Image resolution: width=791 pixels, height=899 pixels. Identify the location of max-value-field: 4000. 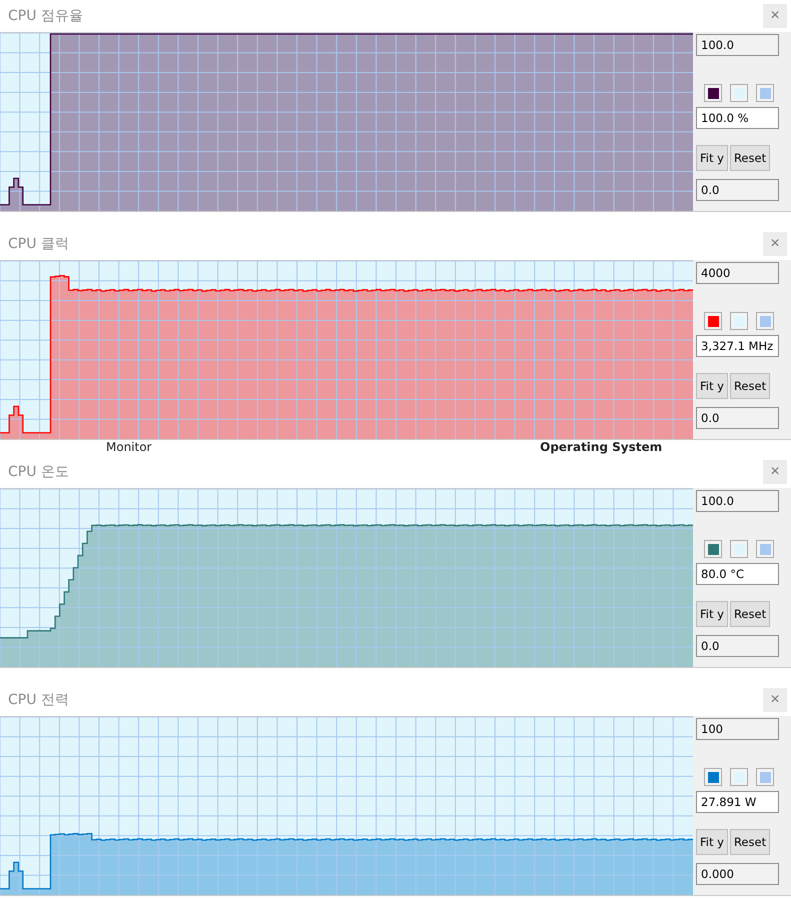
(737, 273).